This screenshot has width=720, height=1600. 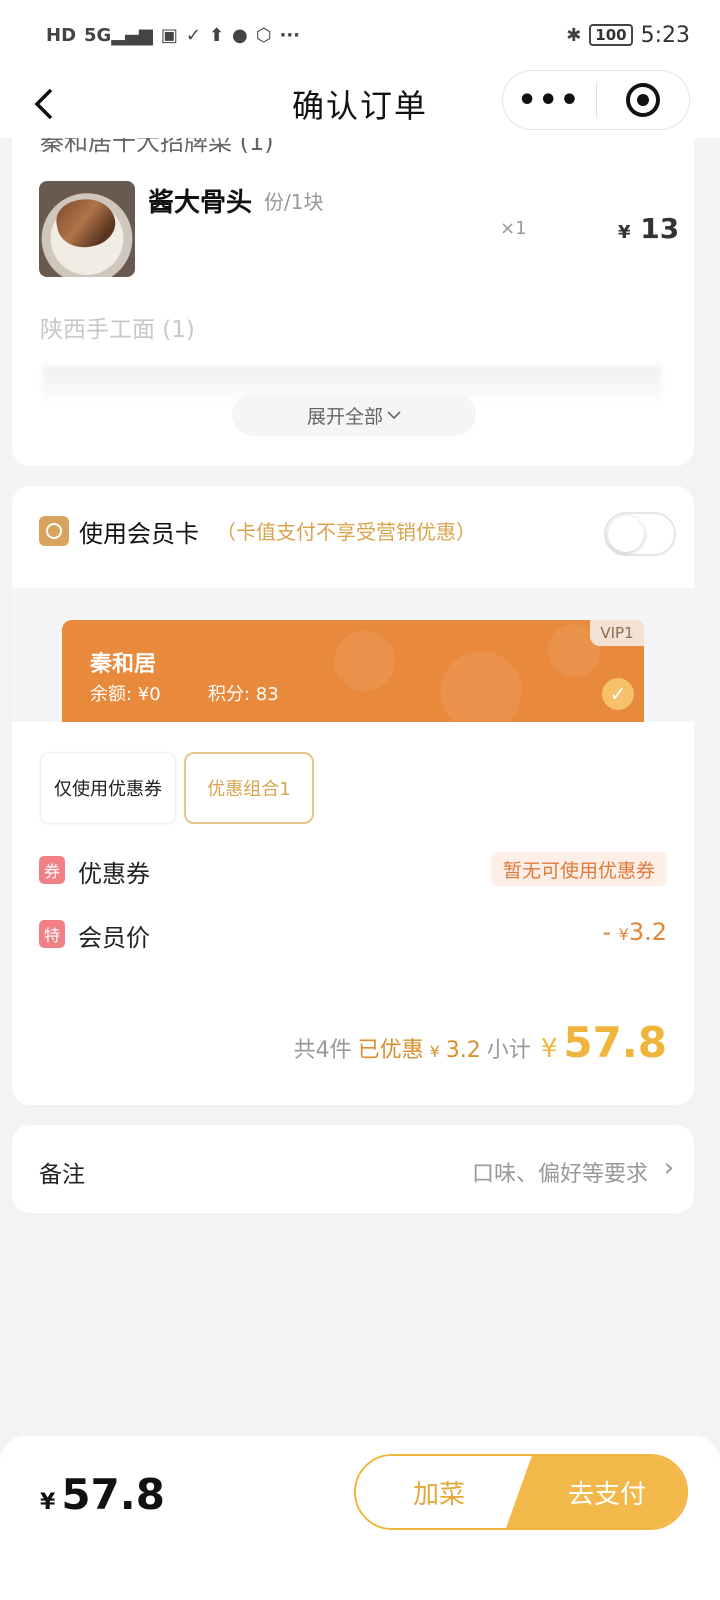 I want to click on coupon-status: 暂无可使用优惠券, so click(x=578, y=869).